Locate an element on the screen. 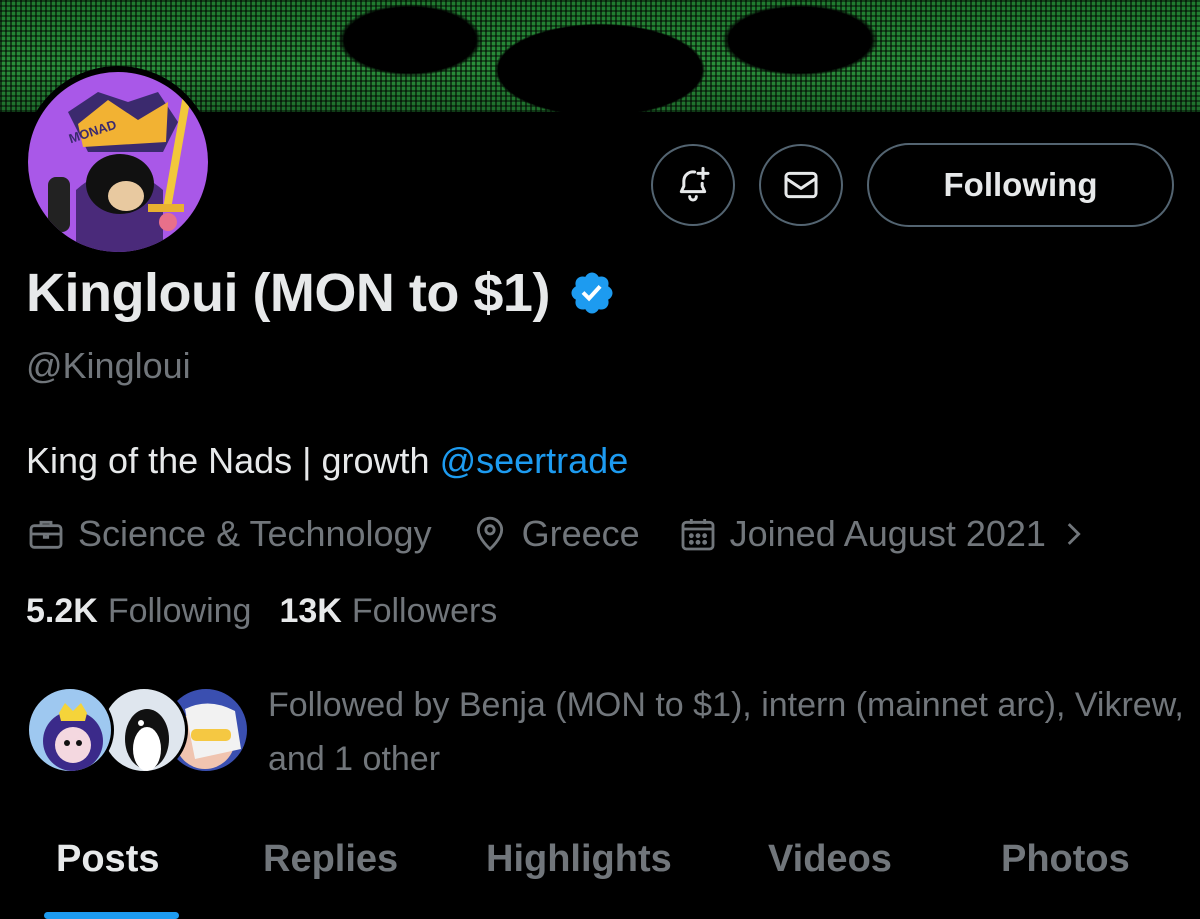 The width and height of the screenshot is (1200, 919). handle: @Kingloui is located at coordinates (108, 365).